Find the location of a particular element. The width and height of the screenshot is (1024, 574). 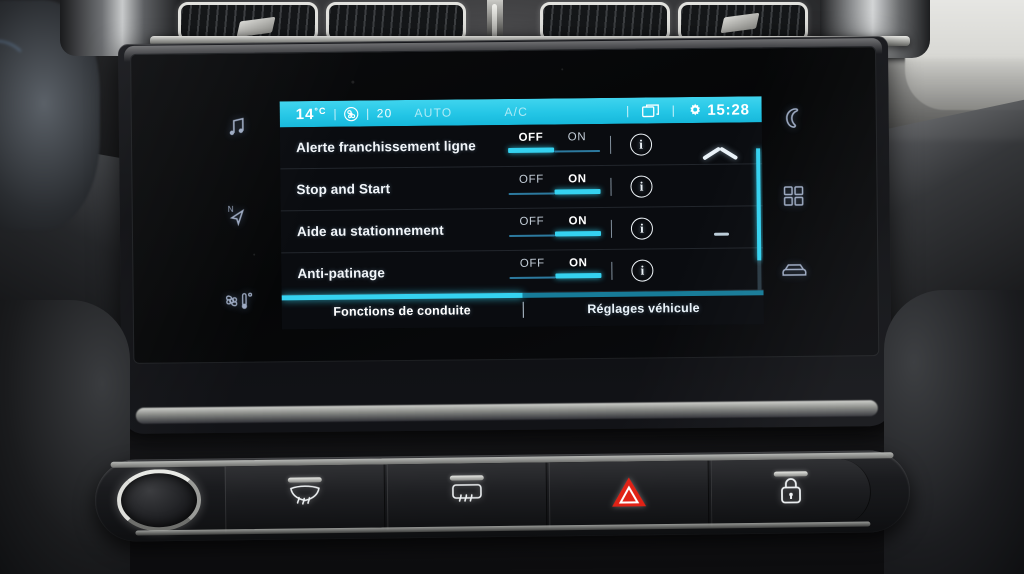

row-label: Anti-patinage is located at coordinates (341, 273).